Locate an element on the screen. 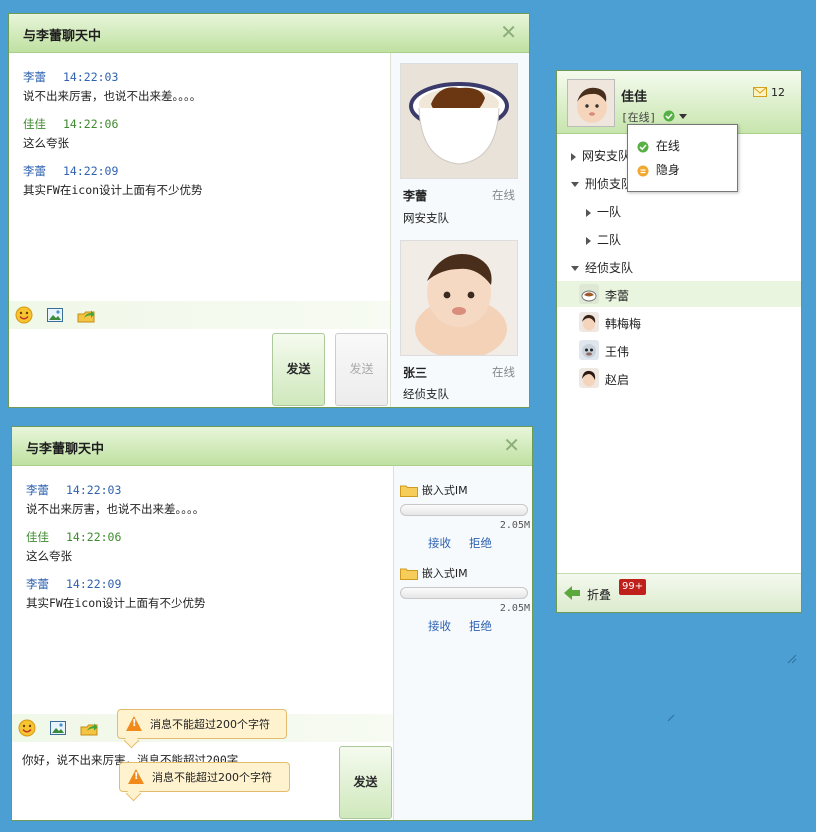 This screenshot has height=832, width=816. group-xingzhen: 刑侦支队 is located at coordinates (602, 183).